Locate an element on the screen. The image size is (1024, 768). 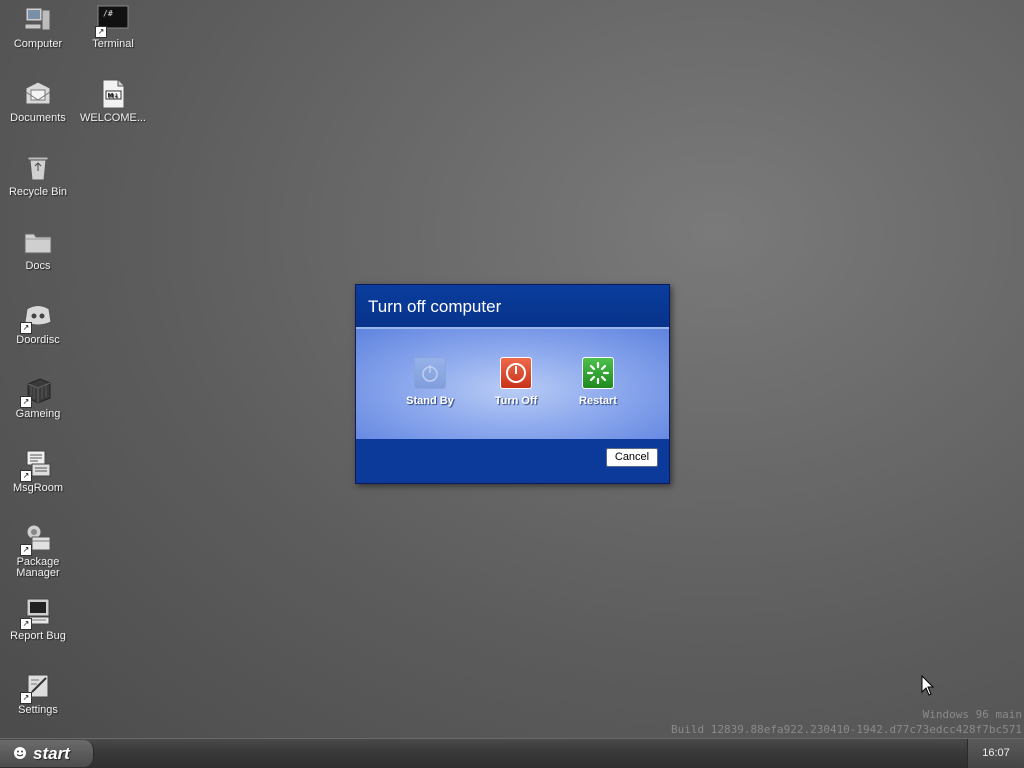
desktop-icon-documents: Documents is located at coordinates (38, 101).